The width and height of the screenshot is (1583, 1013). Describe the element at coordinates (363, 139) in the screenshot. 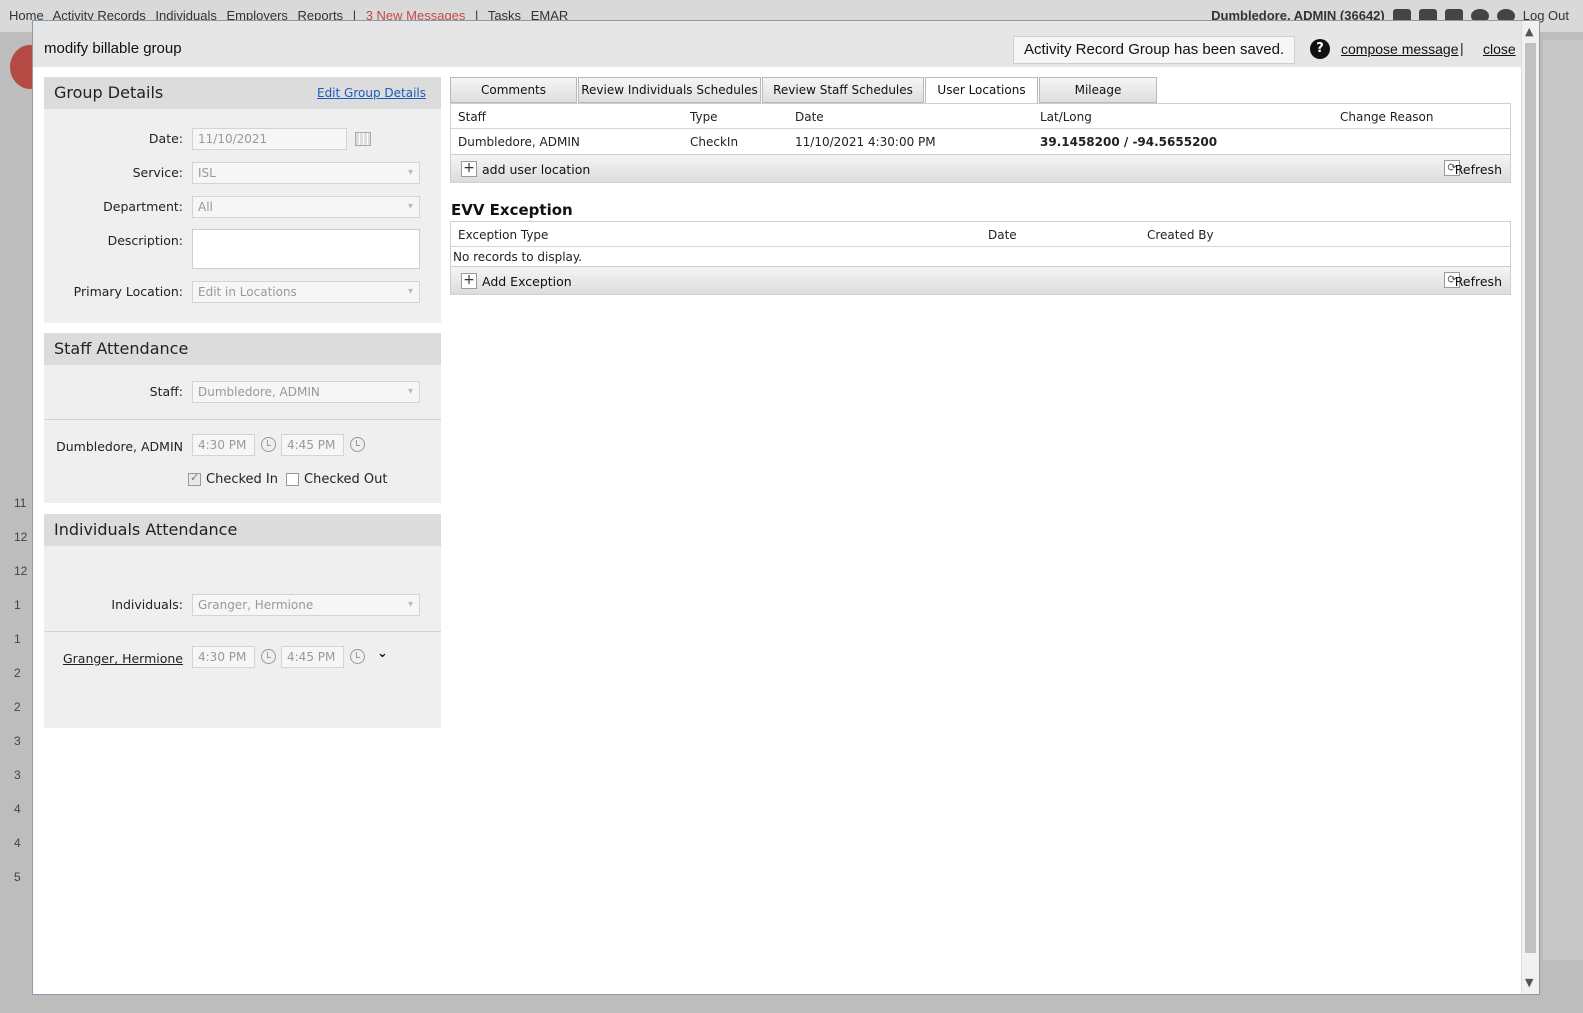

I see `calendar-icon` at that location.